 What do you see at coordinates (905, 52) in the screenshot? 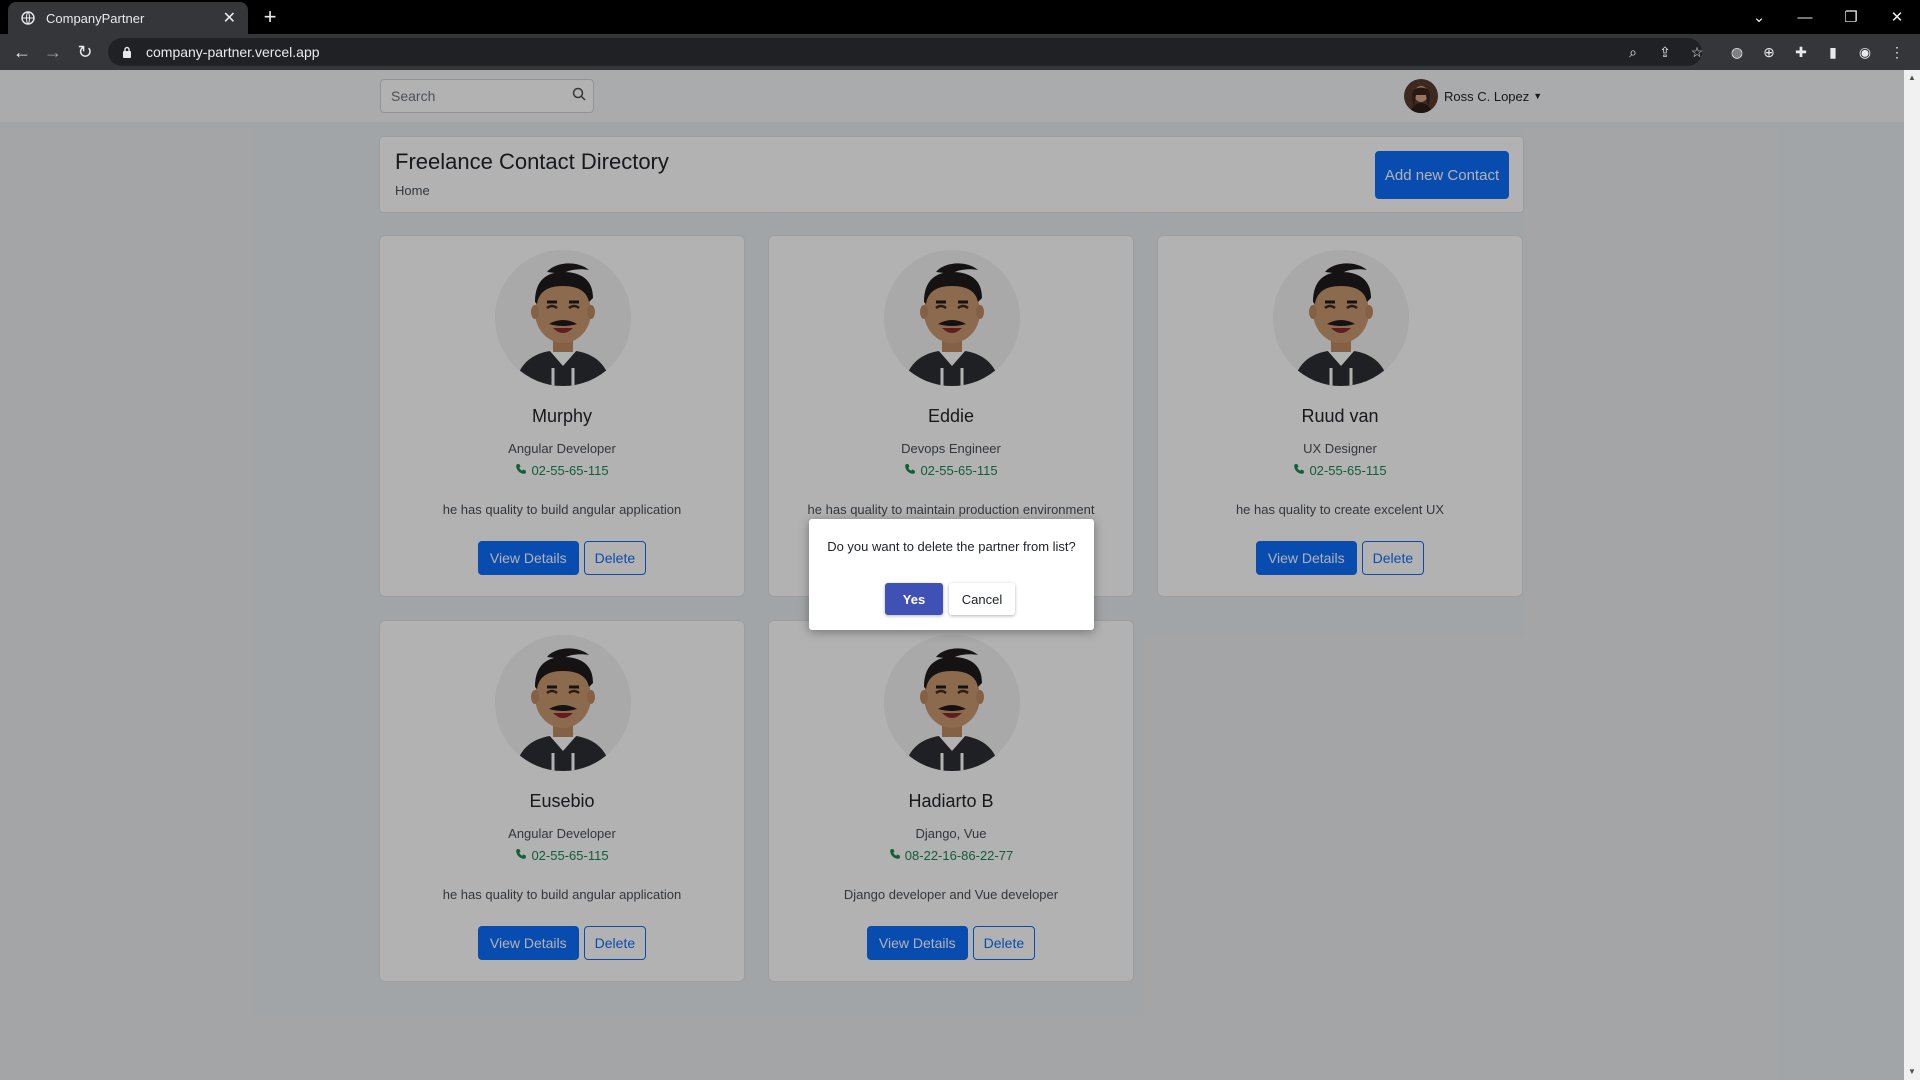
I see `address-bar: company-partner.vercel.app` at bounding box center [905, 52].